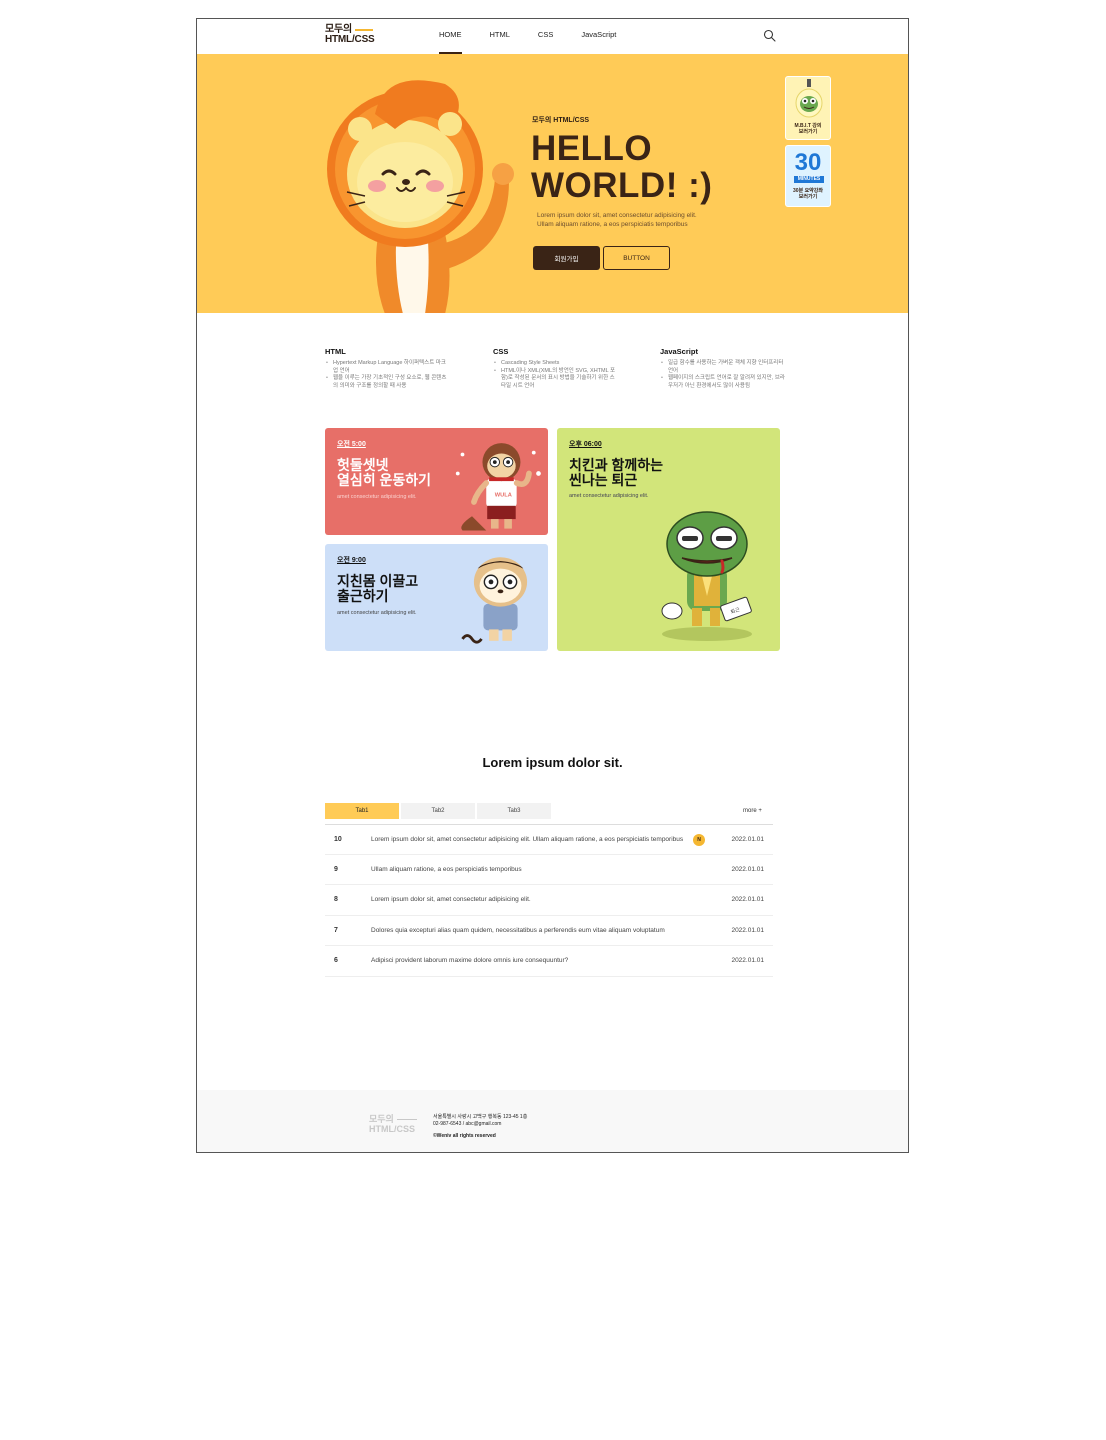  I want to click on row-number: 10, so click(338, 839).